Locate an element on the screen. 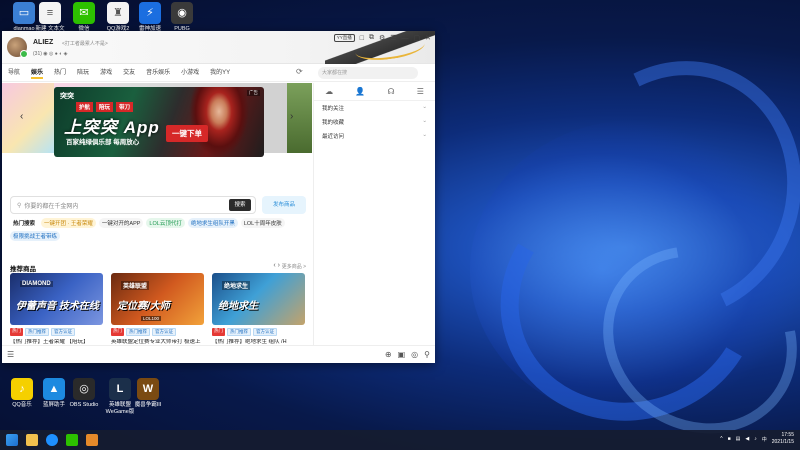 The image size is (800, 450). desktop-icon: W 魔兽争霸III is located at coordinates (148, 393).